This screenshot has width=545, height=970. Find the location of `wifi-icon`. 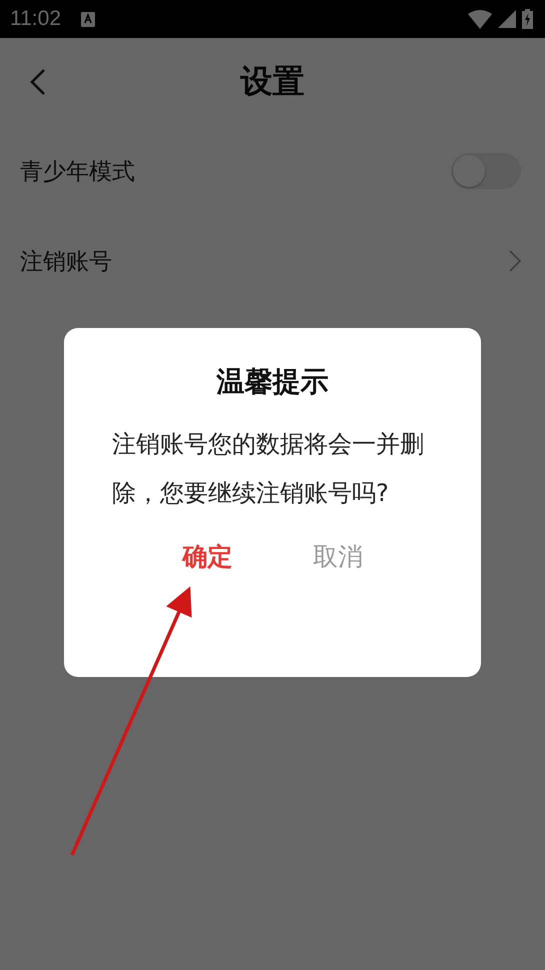

wifi-icon is located at coordinates (480, 19).